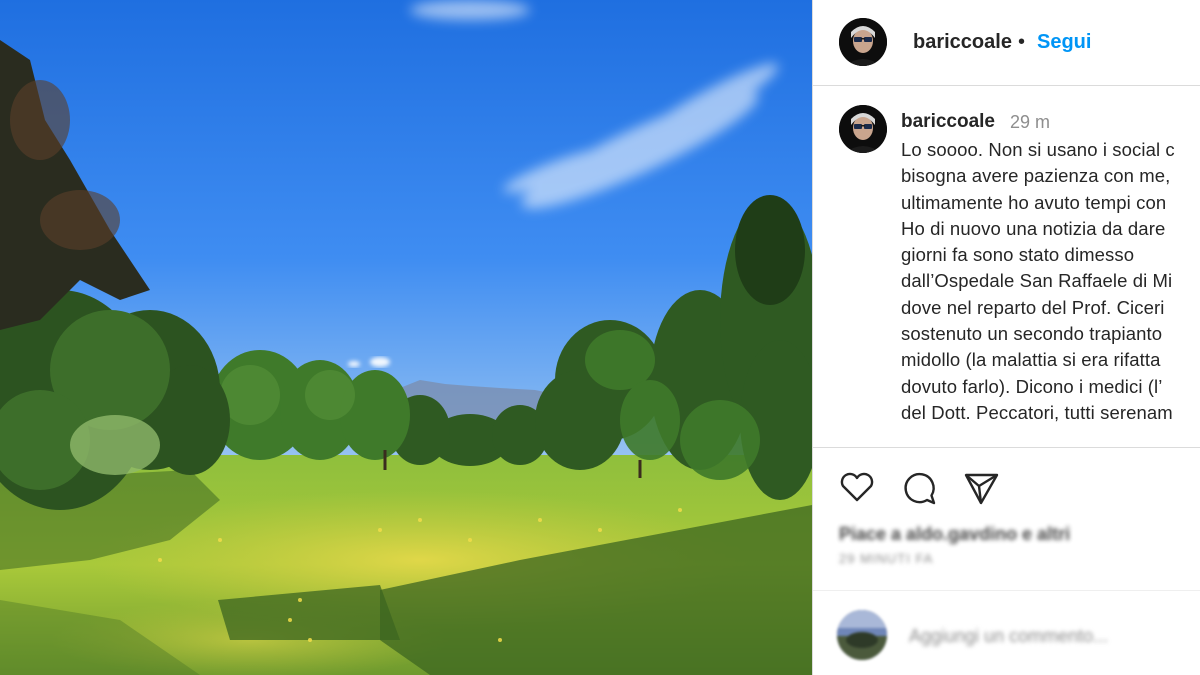 Image resolution: width=1200 pixels, height=675 pixels. Describe the element at coordinates (1033, 228) in the screenshot. I see `caption-line: Ho di nuovo una notizia da dare` at that location.